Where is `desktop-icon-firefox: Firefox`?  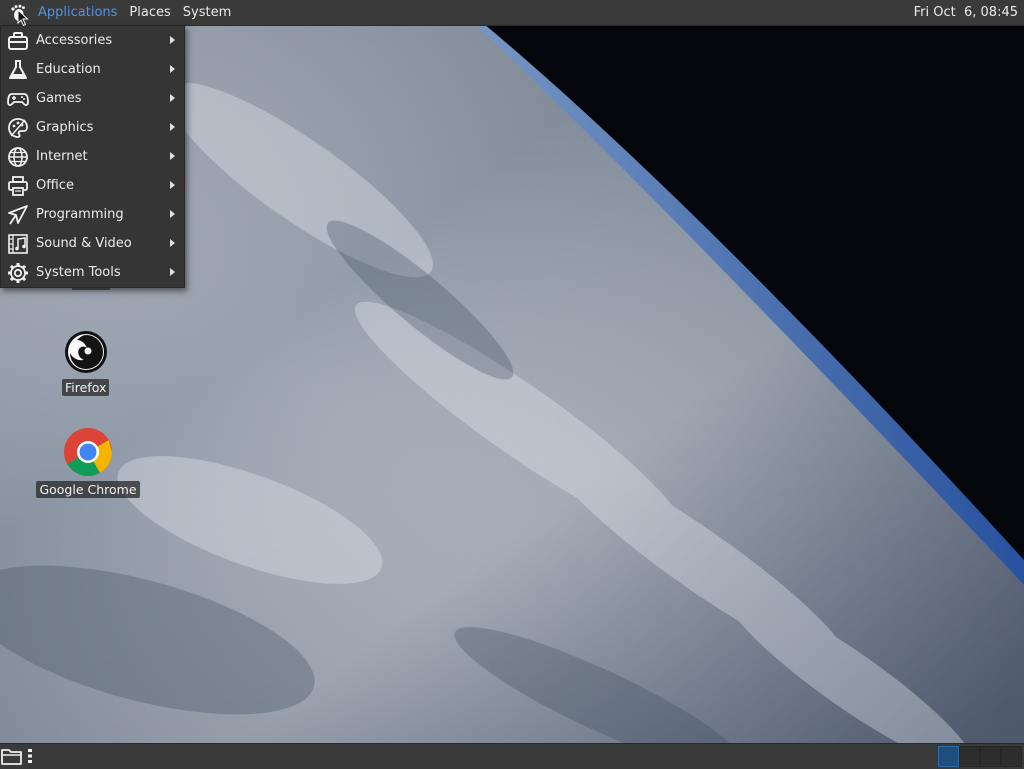 desktop-icon-firefox: Firefox is located at coordinates (86, 362).